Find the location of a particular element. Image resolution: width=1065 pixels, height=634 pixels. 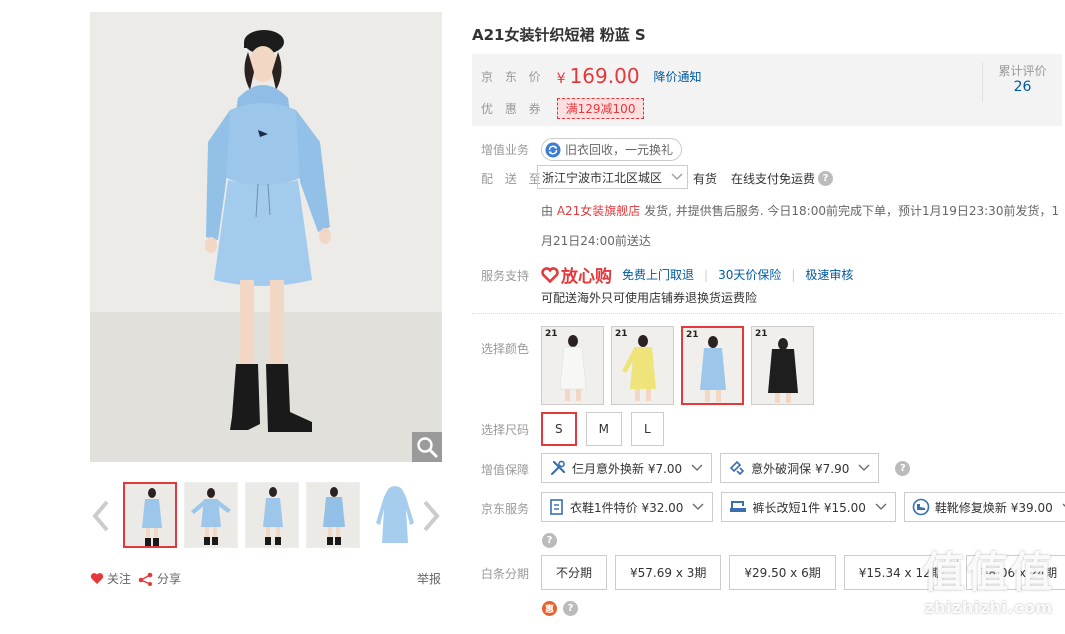

price-label: 京 东 价 is located at coordinates (513, 76).